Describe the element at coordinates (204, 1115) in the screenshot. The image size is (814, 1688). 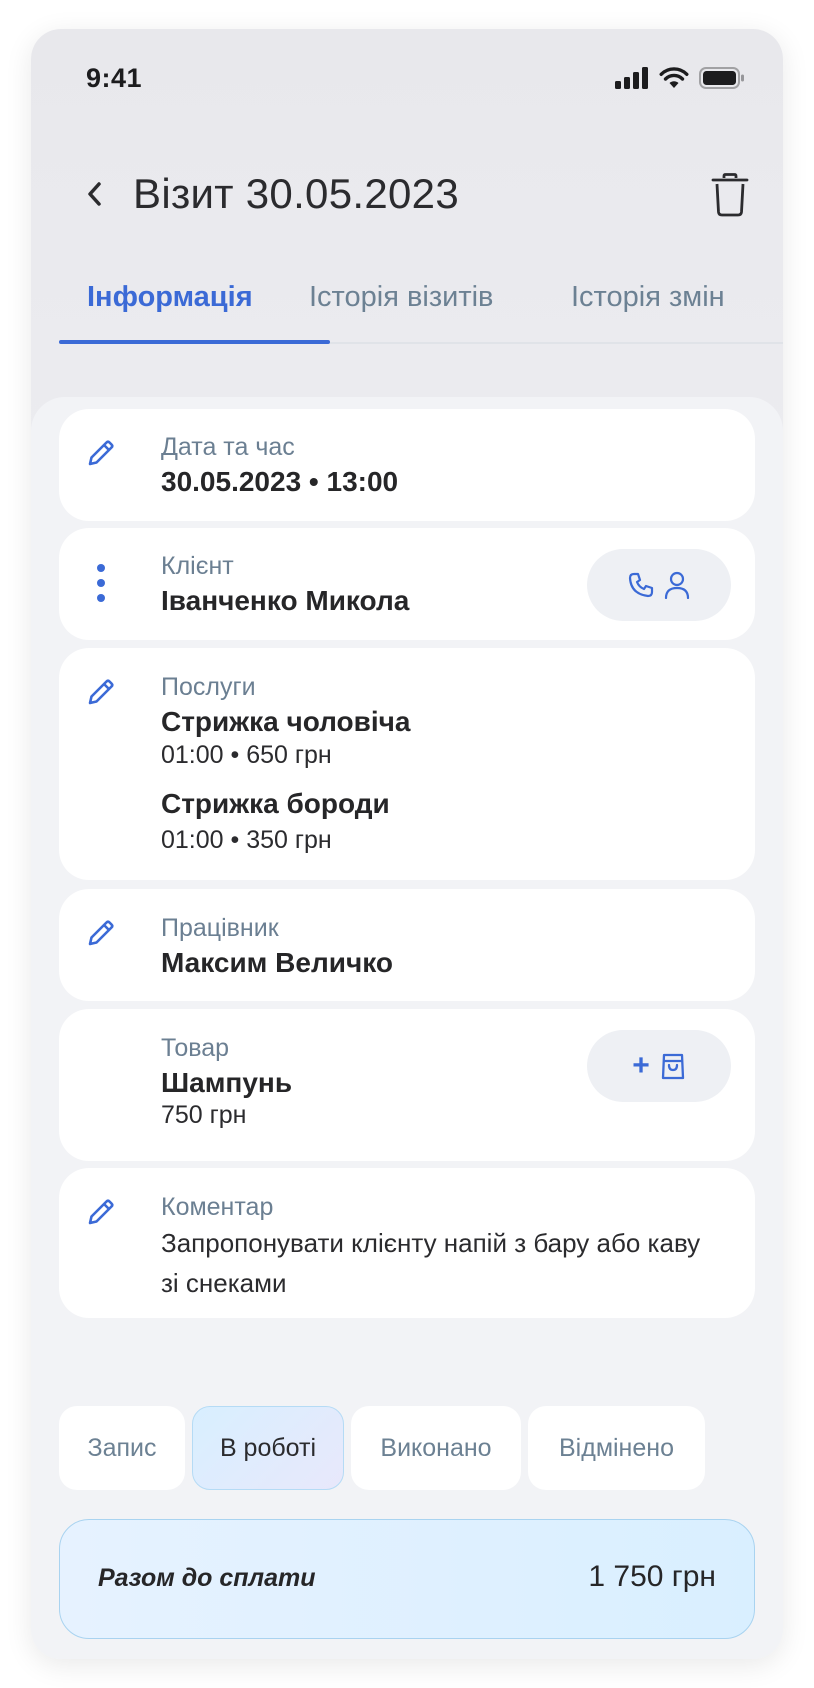
I see `product-price: 750 грн` at that location.